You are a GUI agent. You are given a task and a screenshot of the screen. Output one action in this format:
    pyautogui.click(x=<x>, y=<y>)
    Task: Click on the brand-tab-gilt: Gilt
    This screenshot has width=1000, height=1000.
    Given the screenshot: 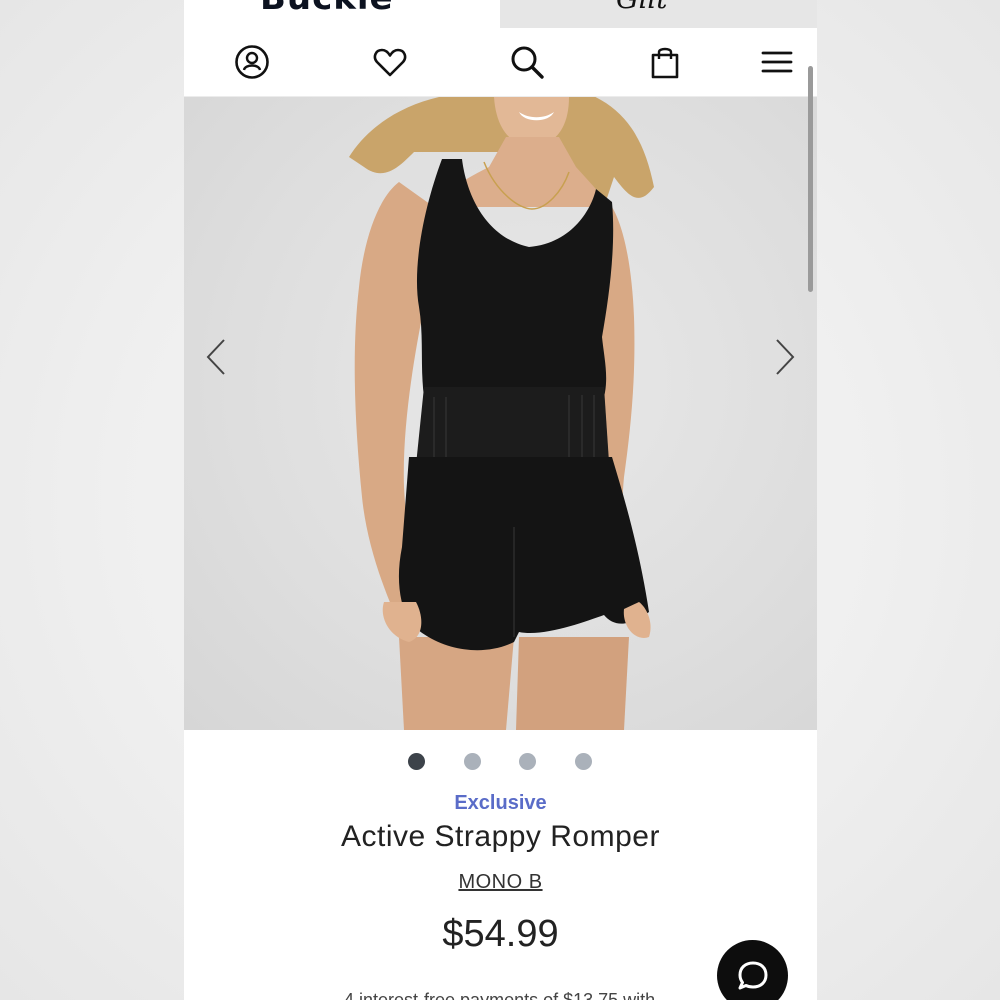 What is the action you would take?
    pyautogui.click(x=658, y=14)
    